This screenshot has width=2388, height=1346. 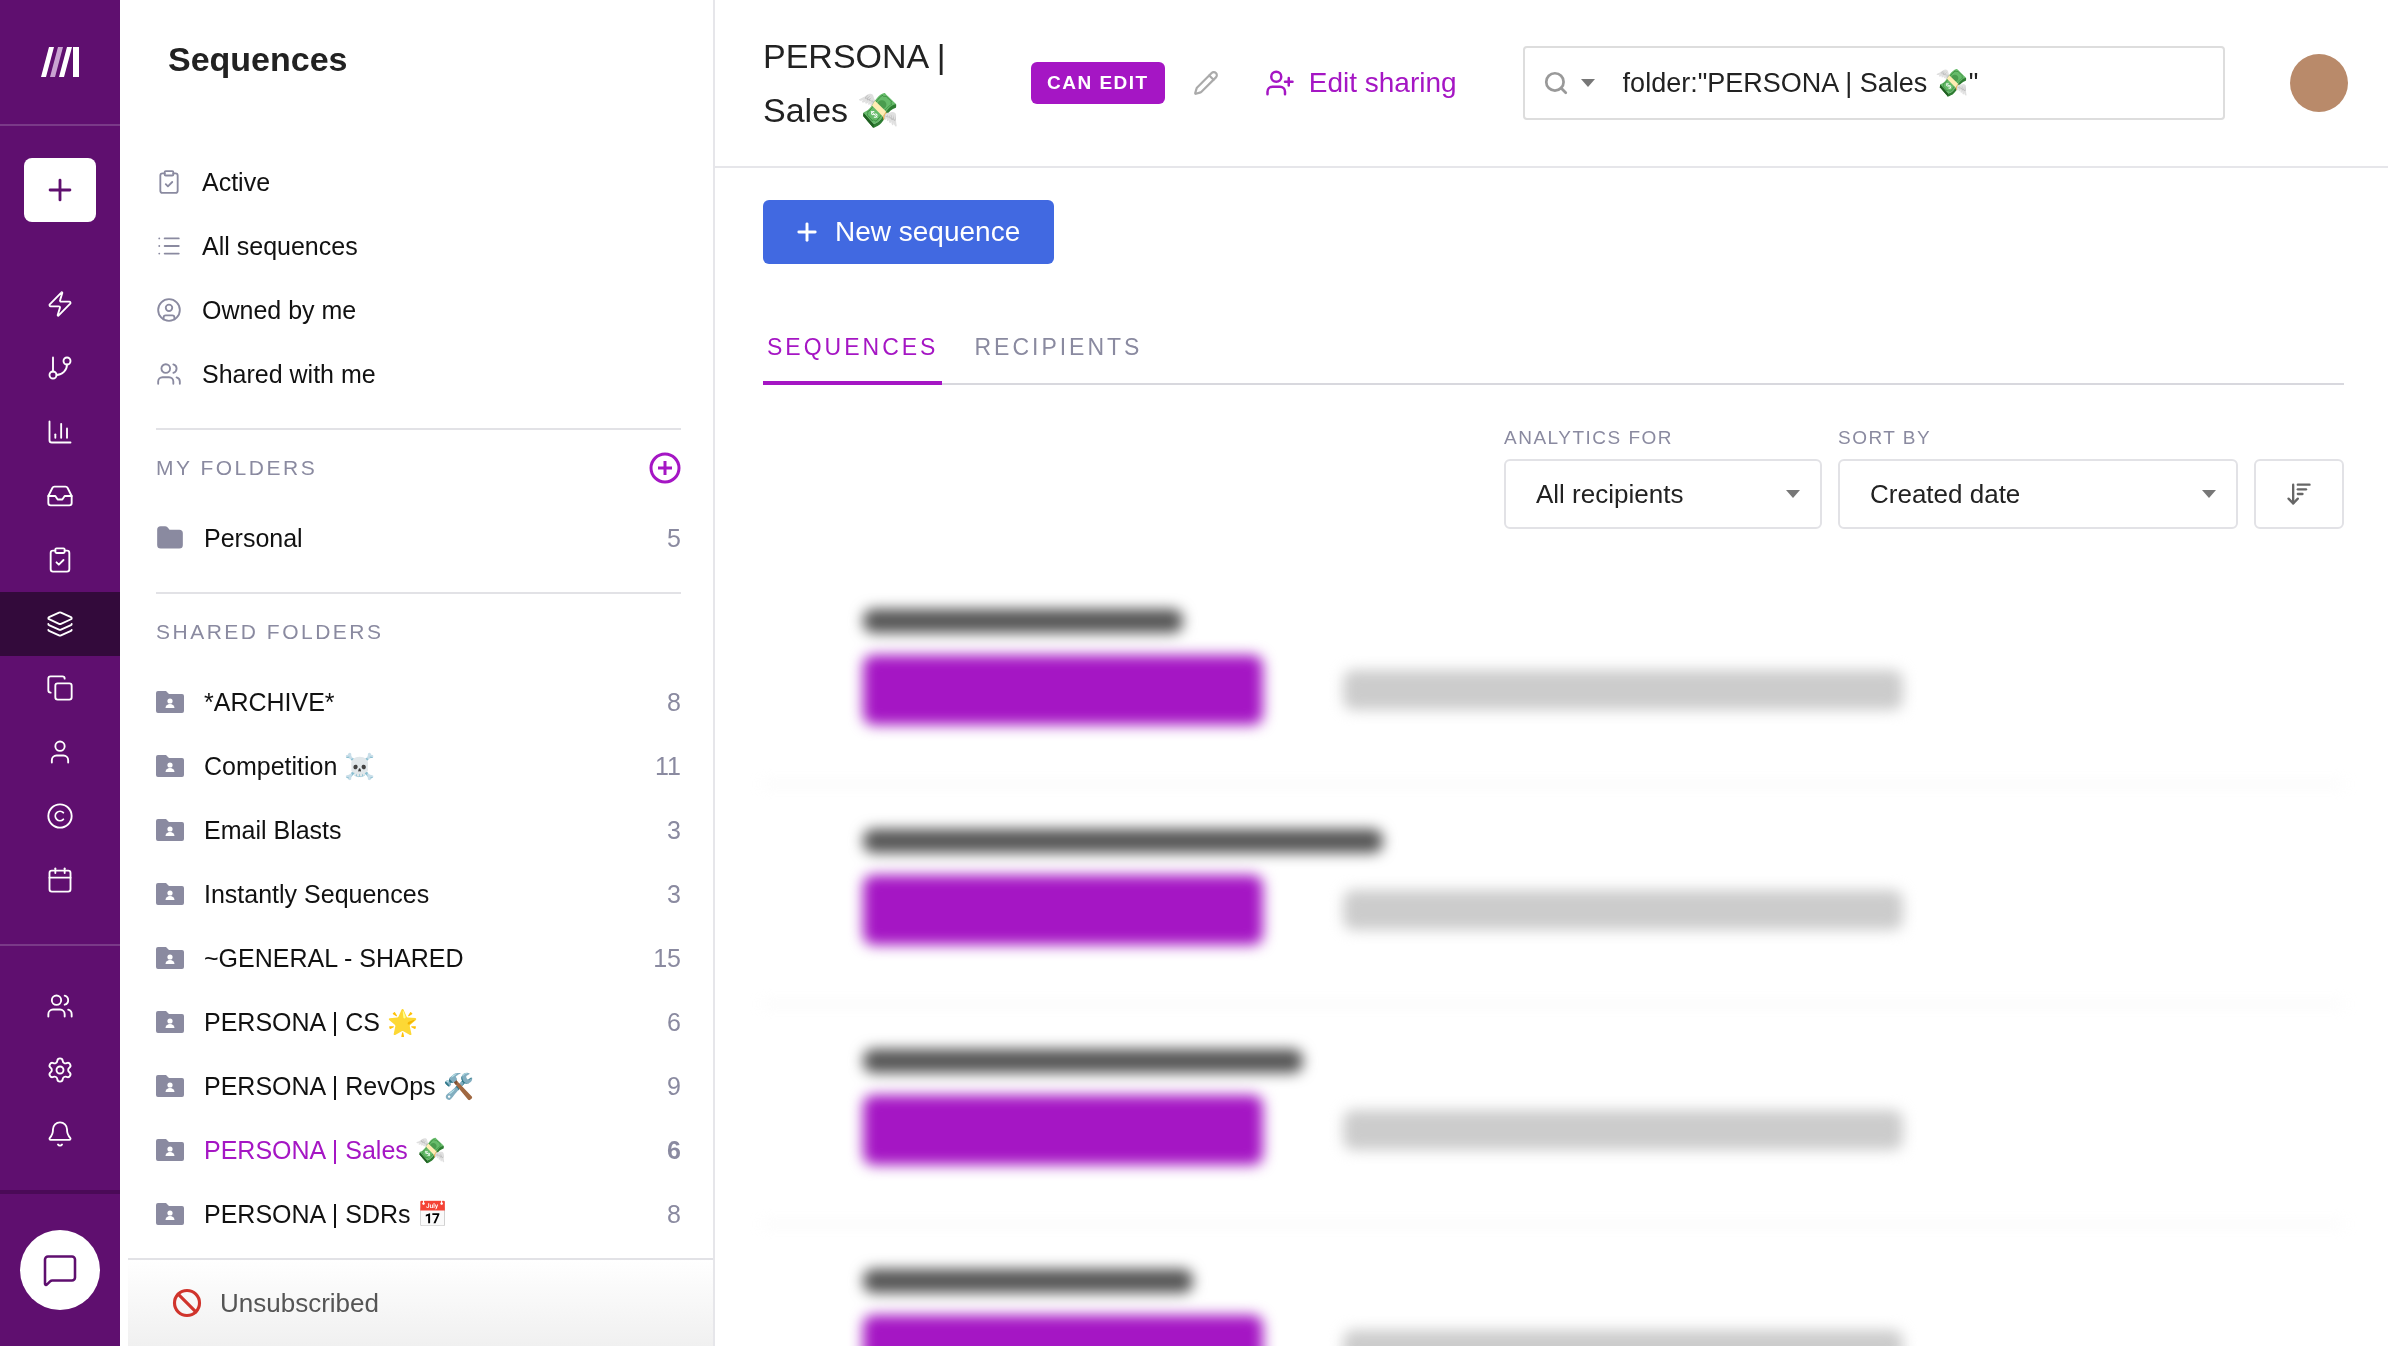 I want to click on sidebar-item: Active, so click(x=416, y=182).